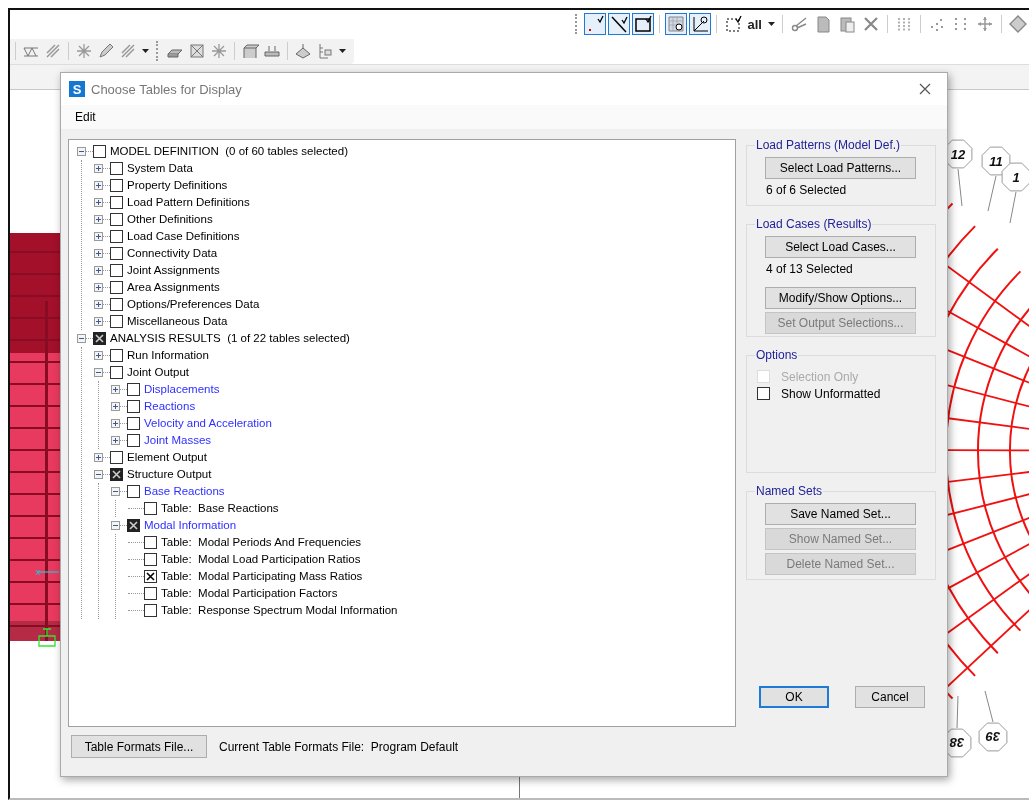 The height and width of the screenshot is (803, 1029). I want to click on tree-item: System Data, so click(160, 168).